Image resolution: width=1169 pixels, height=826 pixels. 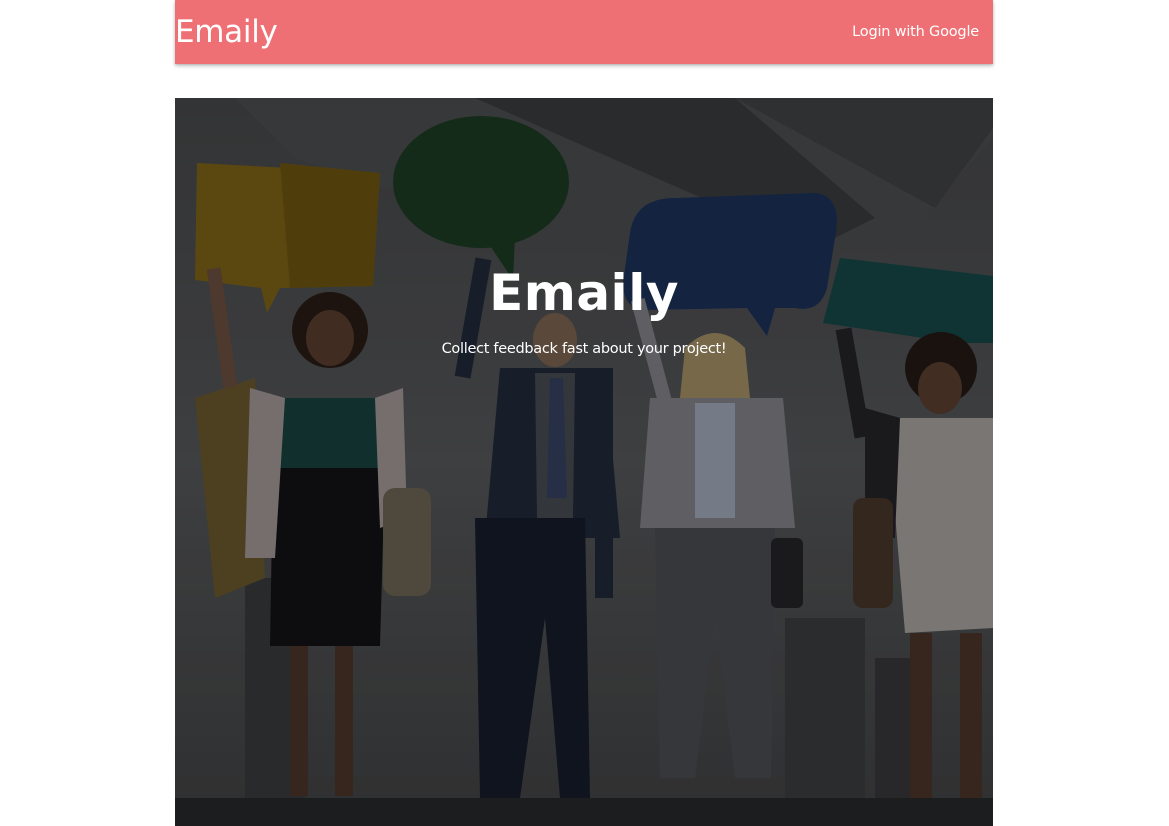 I want to click on login-with-google-link: Login with Google, so click(x=915, y=32).